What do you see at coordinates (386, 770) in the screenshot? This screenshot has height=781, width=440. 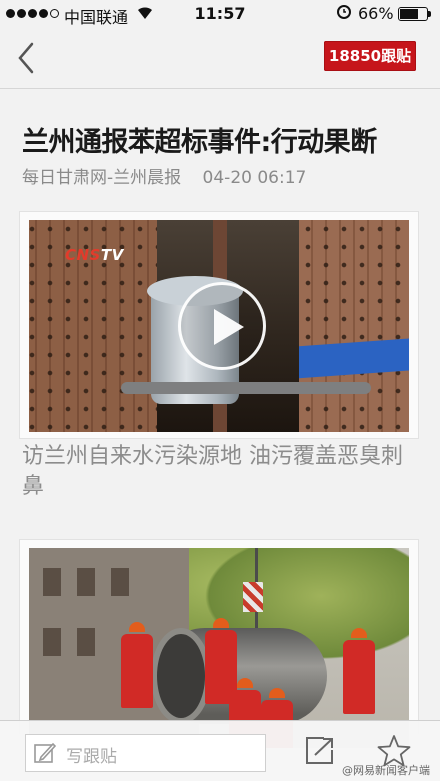 I see `watermark: @网易新闻客户端` at bounding box center [386, 770].